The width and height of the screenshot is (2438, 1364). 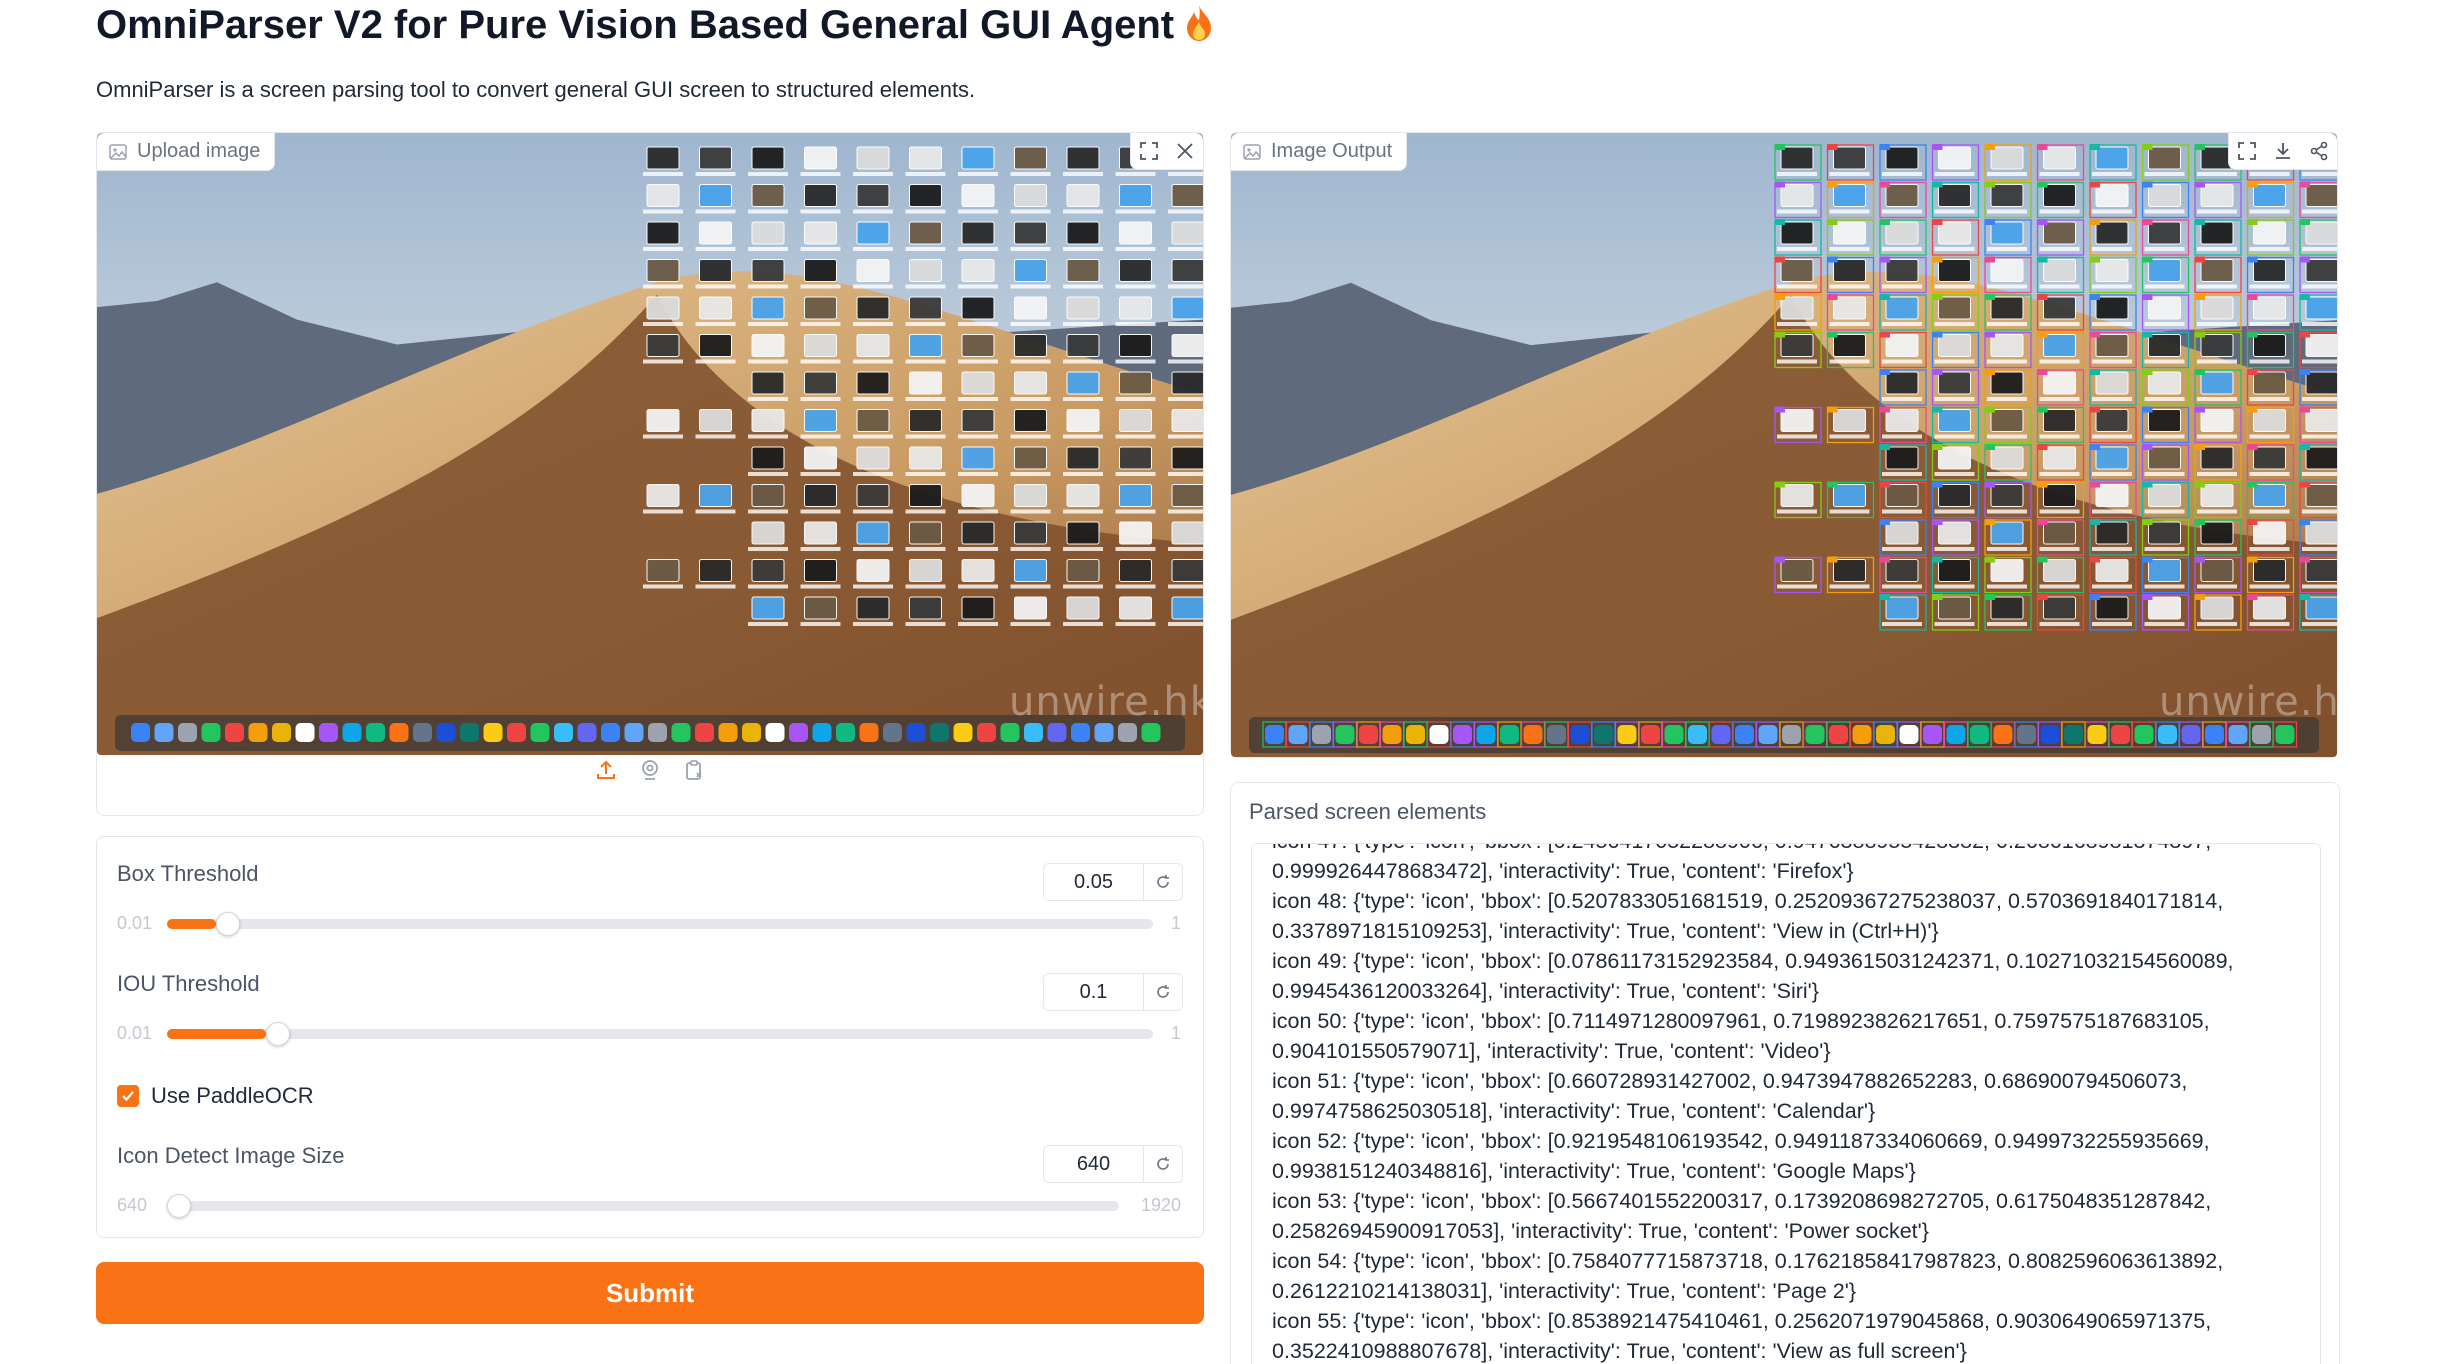 What do you see at coordinates (694, 770) in the screenshot?
I see `clipboard-icon` at bounding box center [694, 770].